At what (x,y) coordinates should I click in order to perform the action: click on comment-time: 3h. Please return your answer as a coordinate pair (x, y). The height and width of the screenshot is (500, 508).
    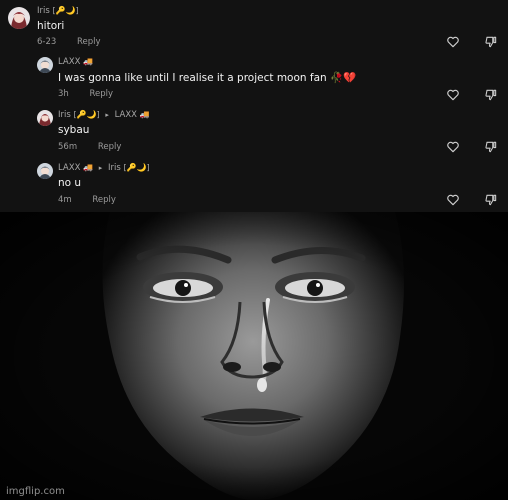
    Looking at the image, I should click on (63, 94).